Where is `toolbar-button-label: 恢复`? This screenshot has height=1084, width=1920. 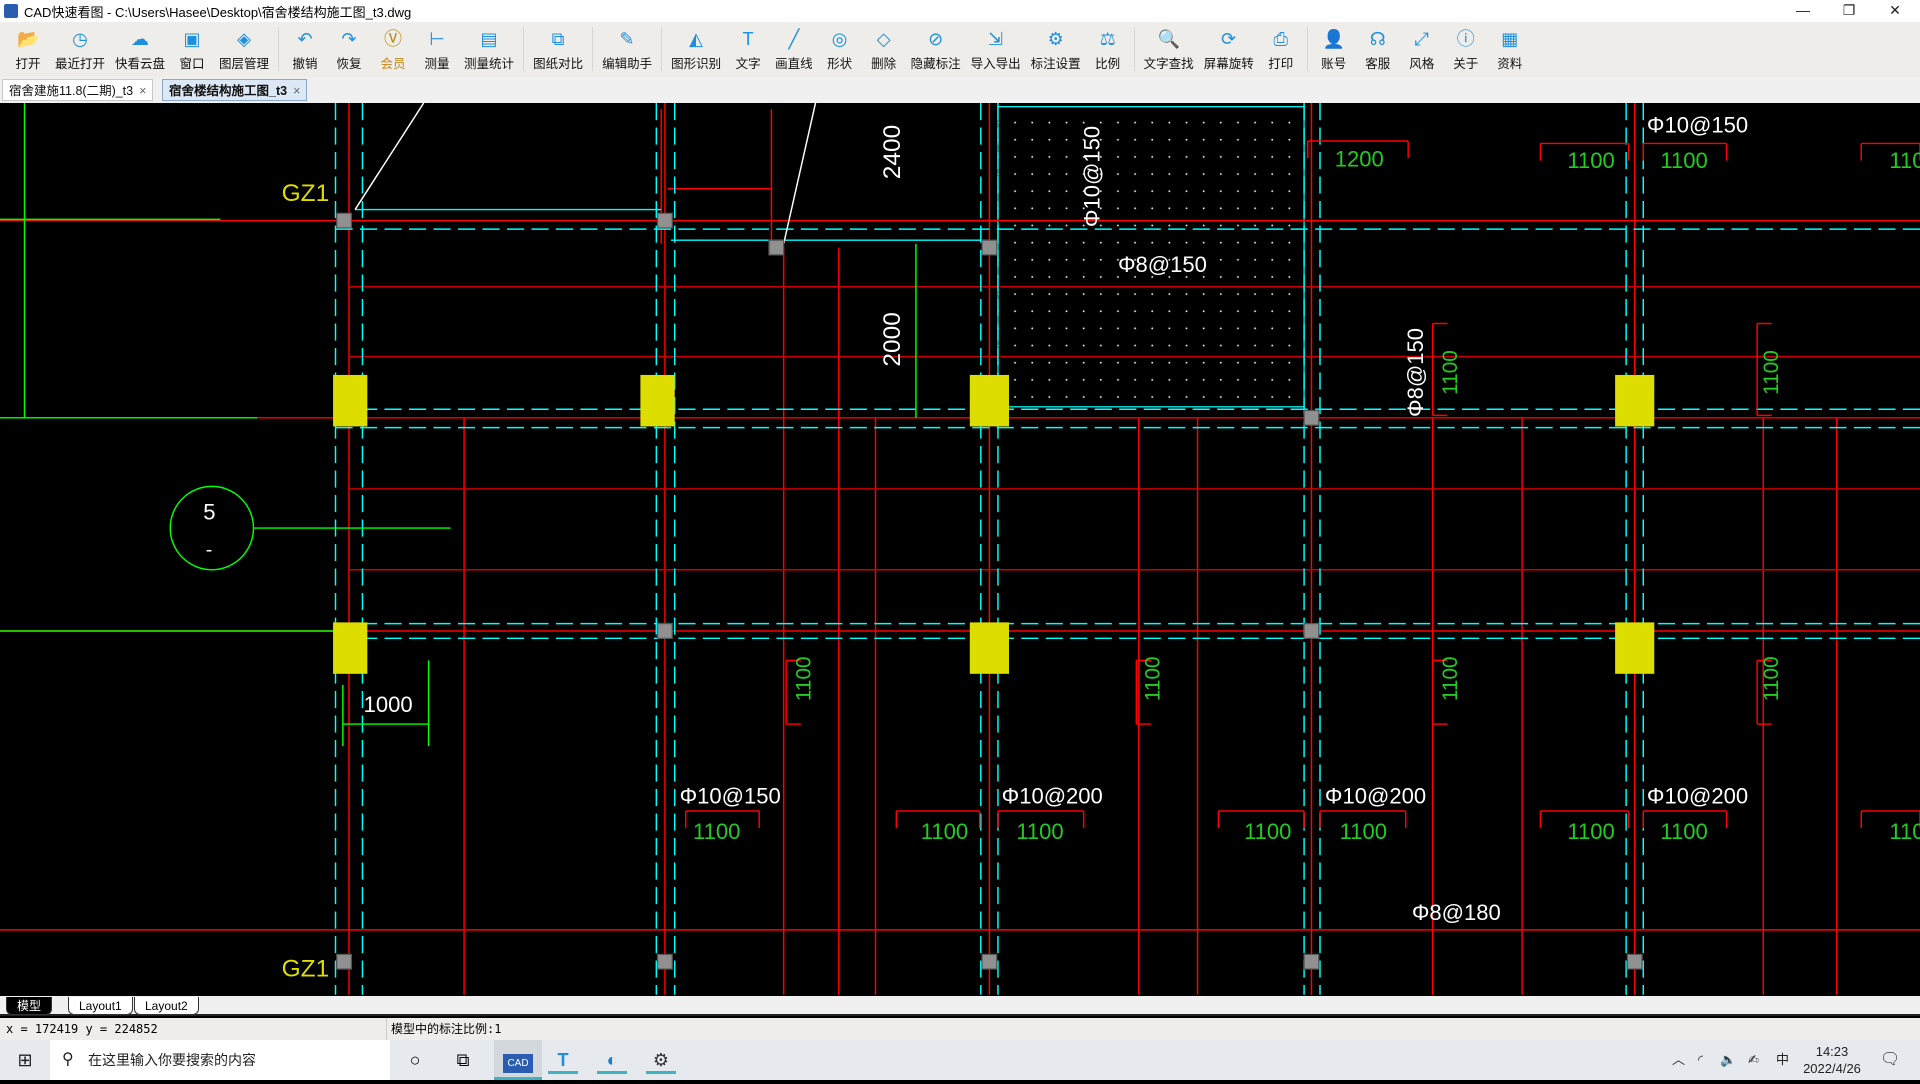 toolbar-button-label: 恢复 is located at coordinates (349, 64).